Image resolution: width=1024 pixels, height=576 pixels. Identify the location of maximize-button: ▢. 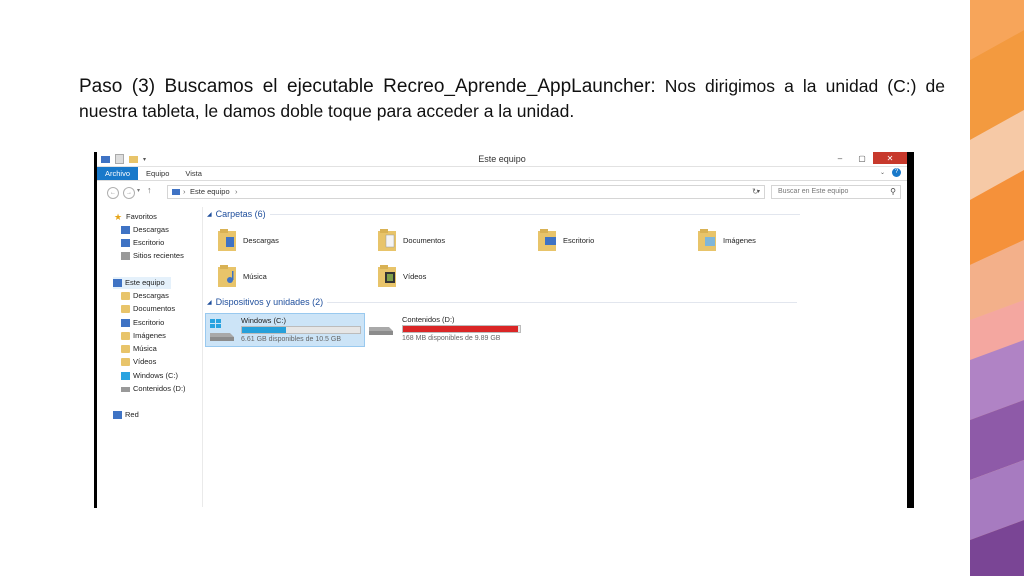
(862, 158).